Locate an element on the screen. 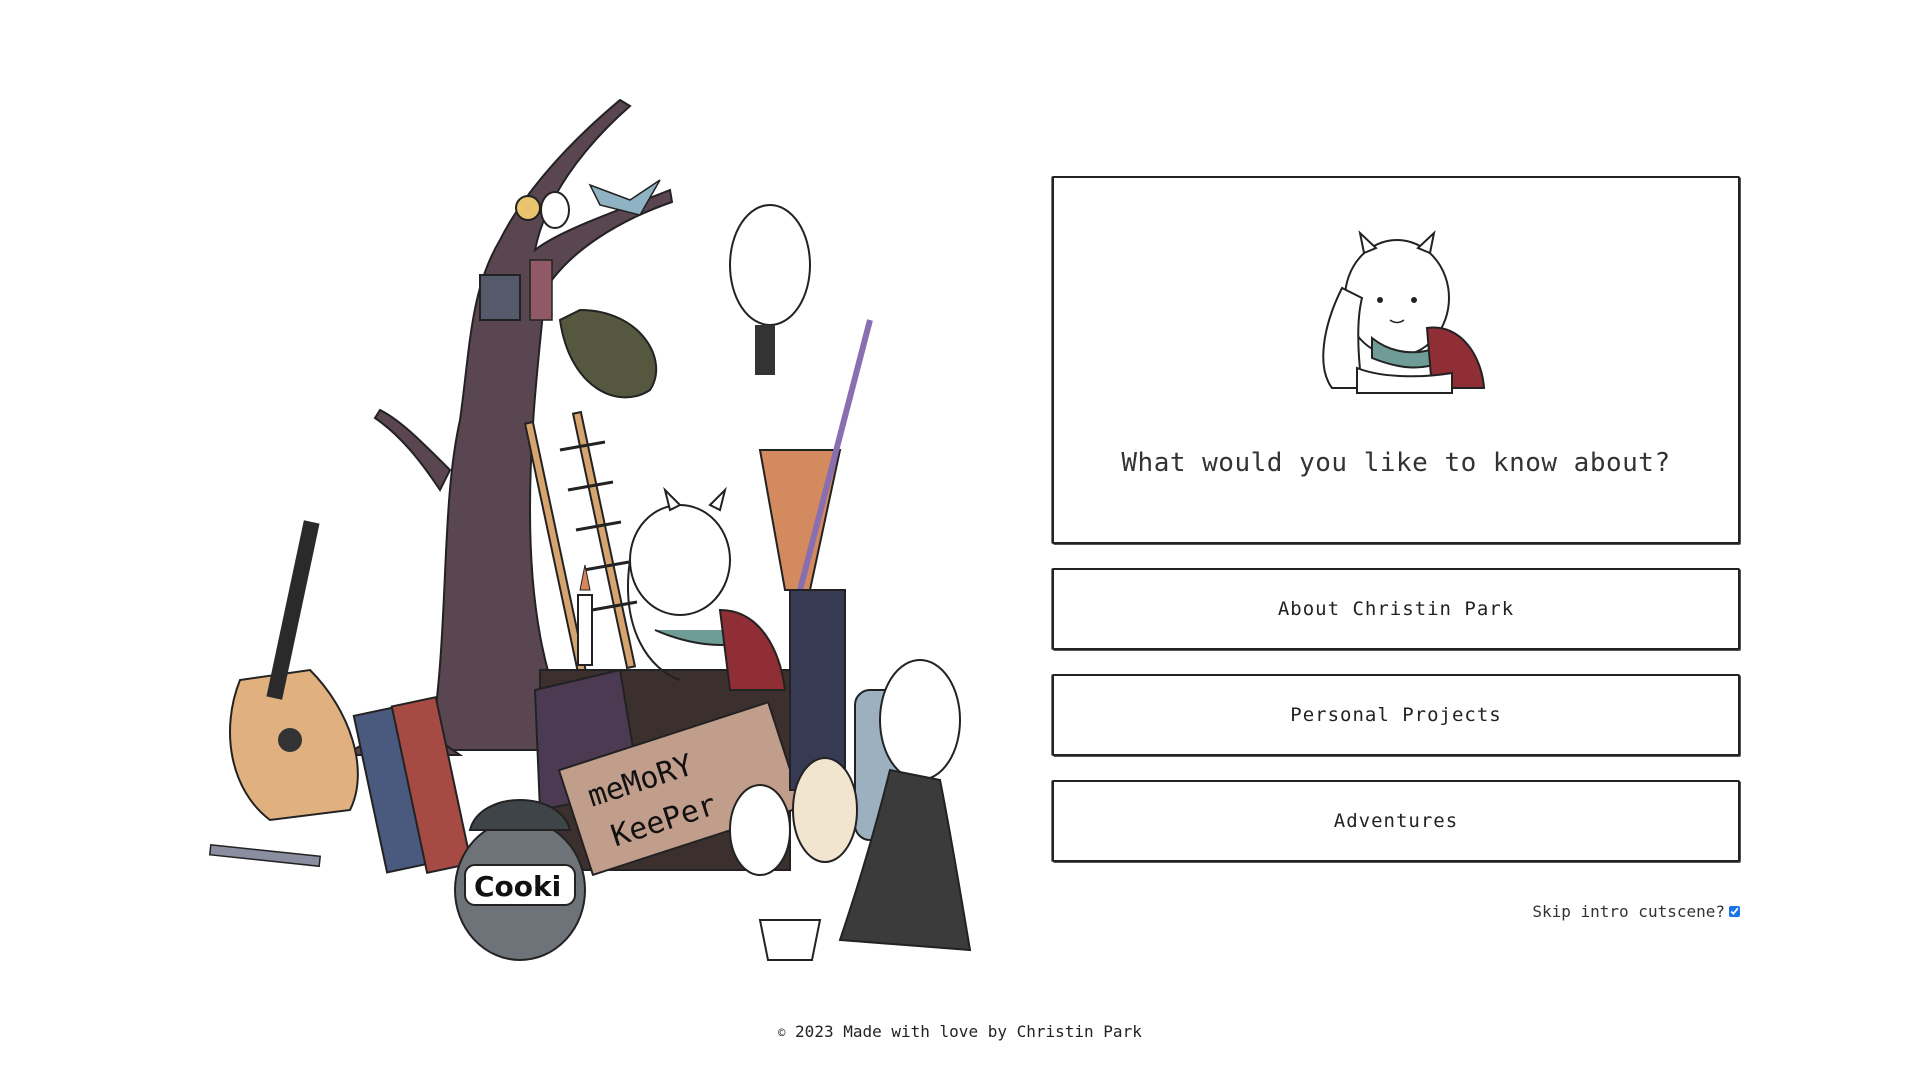  mask-icon is located at coordinates (920, 720).